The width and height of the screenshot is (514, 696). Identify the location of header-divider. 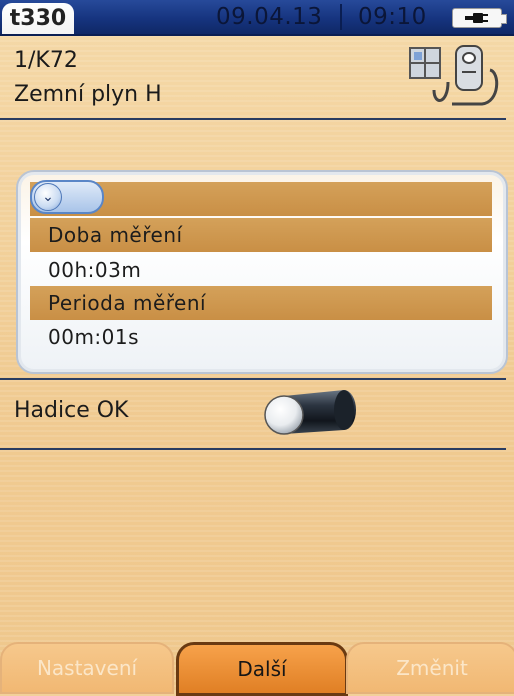
(253, 119).